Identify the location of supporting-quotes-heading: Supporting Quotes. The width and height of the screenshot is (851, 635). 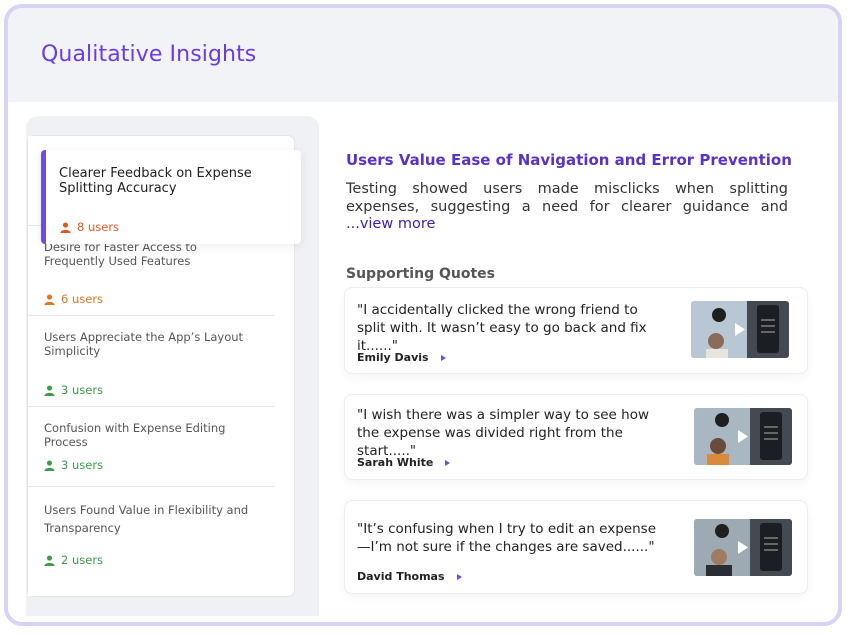
(420, 274).